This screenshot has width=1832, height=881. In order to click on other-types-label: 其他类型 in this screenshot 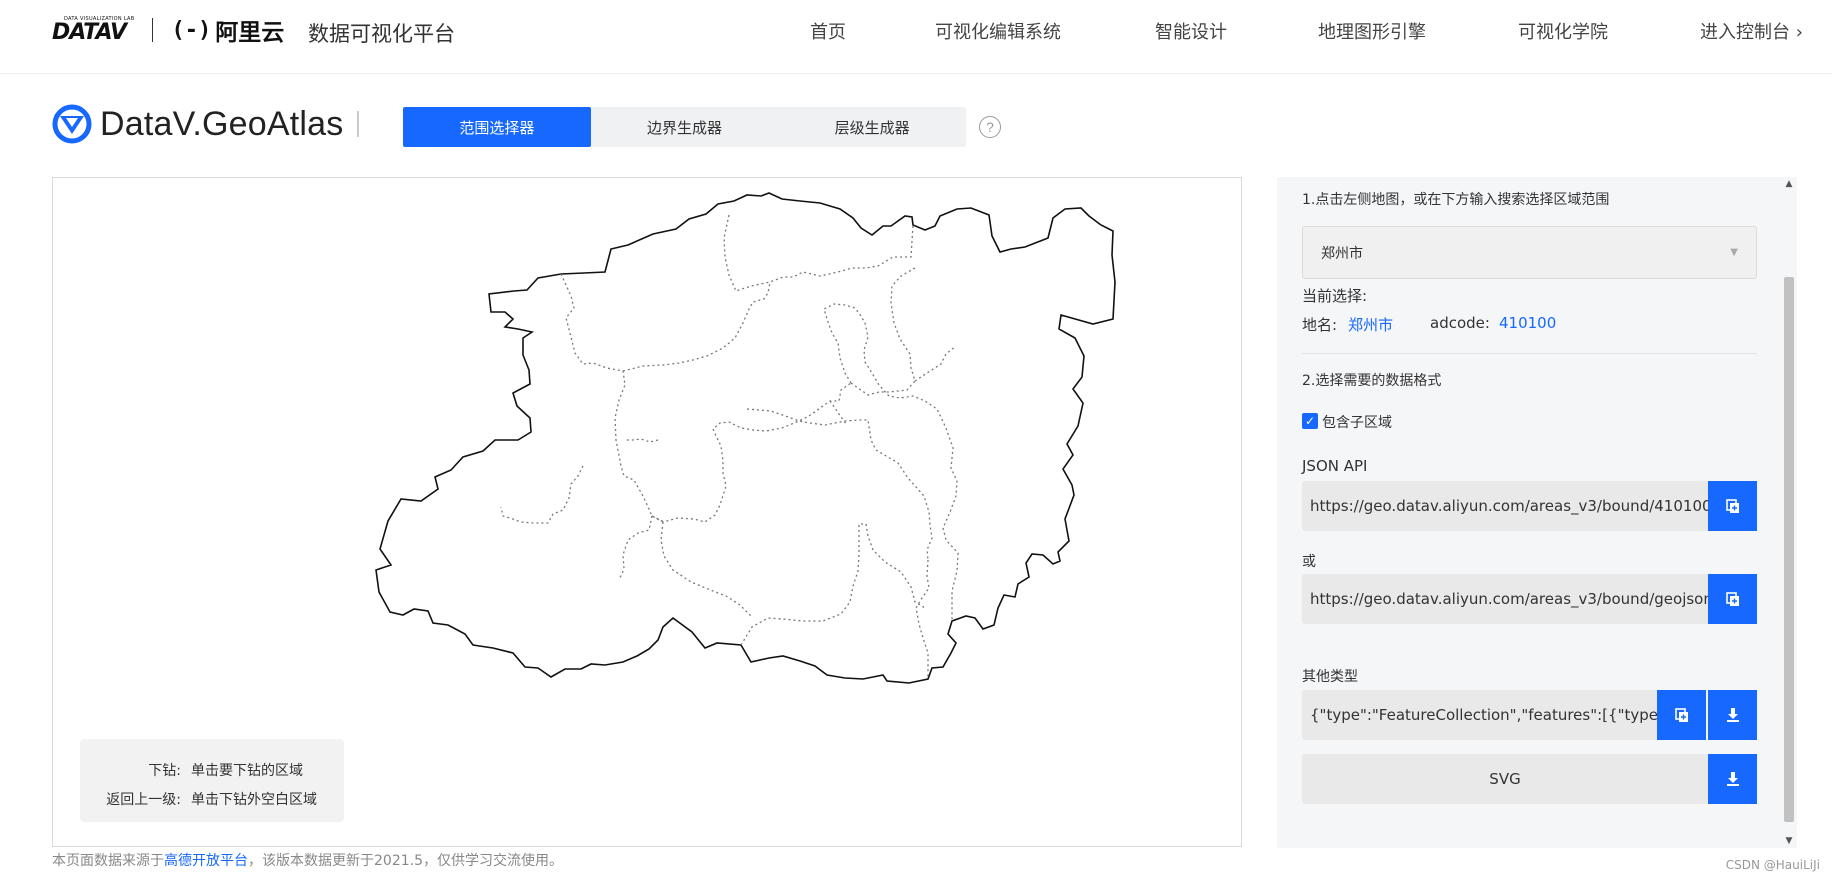, I will do `click(1330, 677)`.